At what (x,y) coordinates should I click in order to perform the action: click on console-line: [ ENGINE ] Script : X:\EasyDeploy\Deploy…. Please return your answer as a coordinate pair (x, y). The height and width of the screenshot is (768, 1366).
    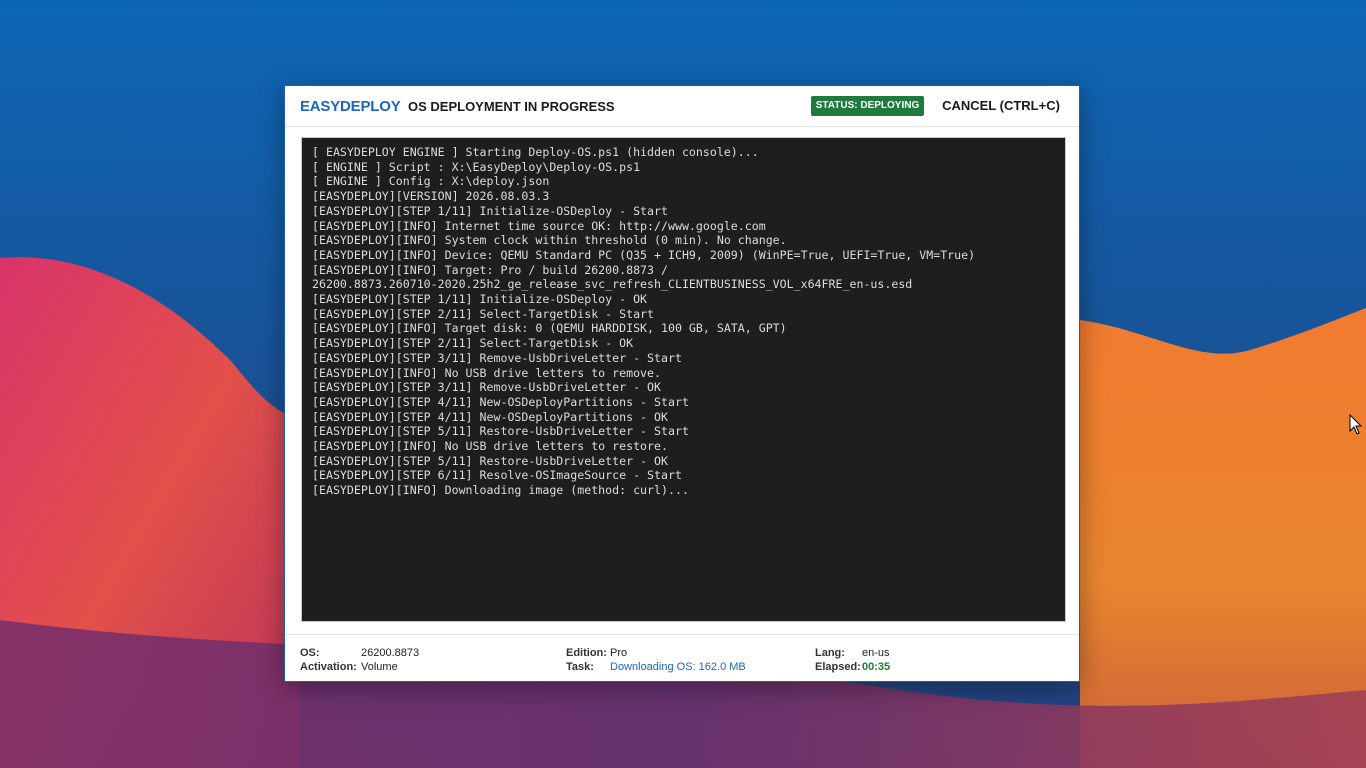
    Looking at the image, I should click on (476, 166).